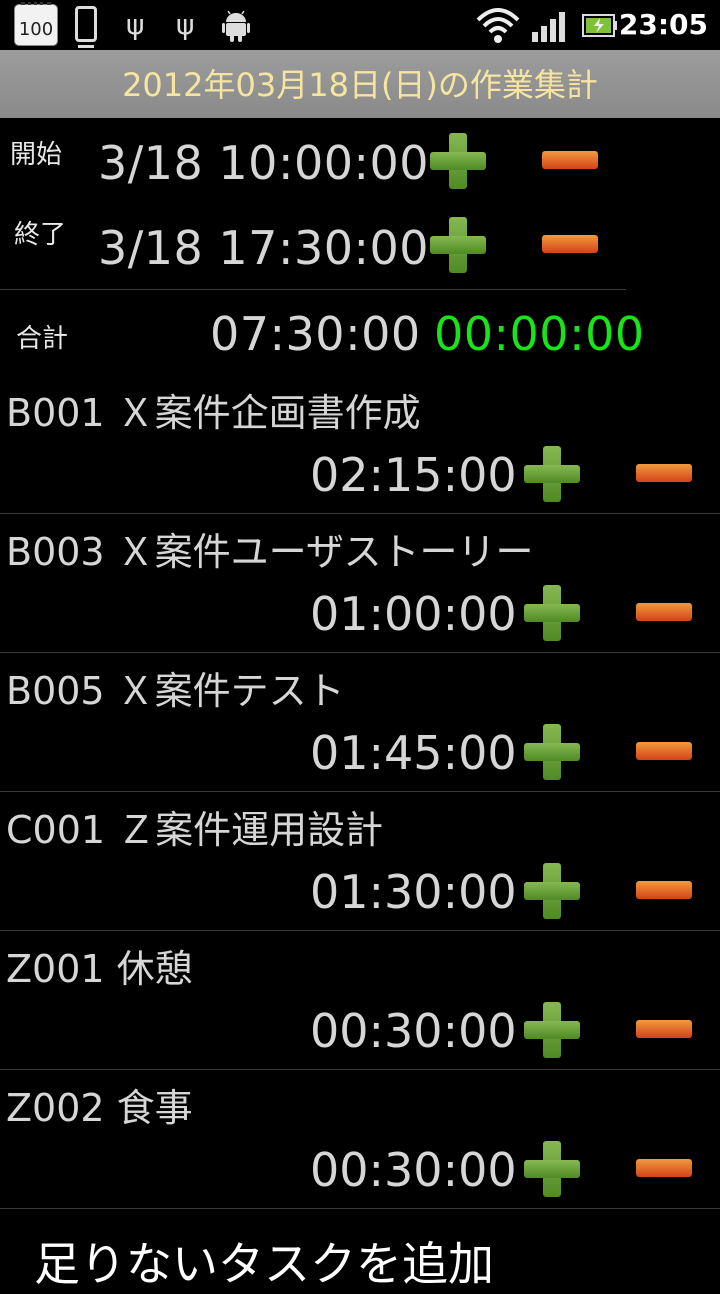 Image resolution: width=720 pixels, height=1294 pixels. I want to click on task-time: 01:00:00, so click(413, 614).